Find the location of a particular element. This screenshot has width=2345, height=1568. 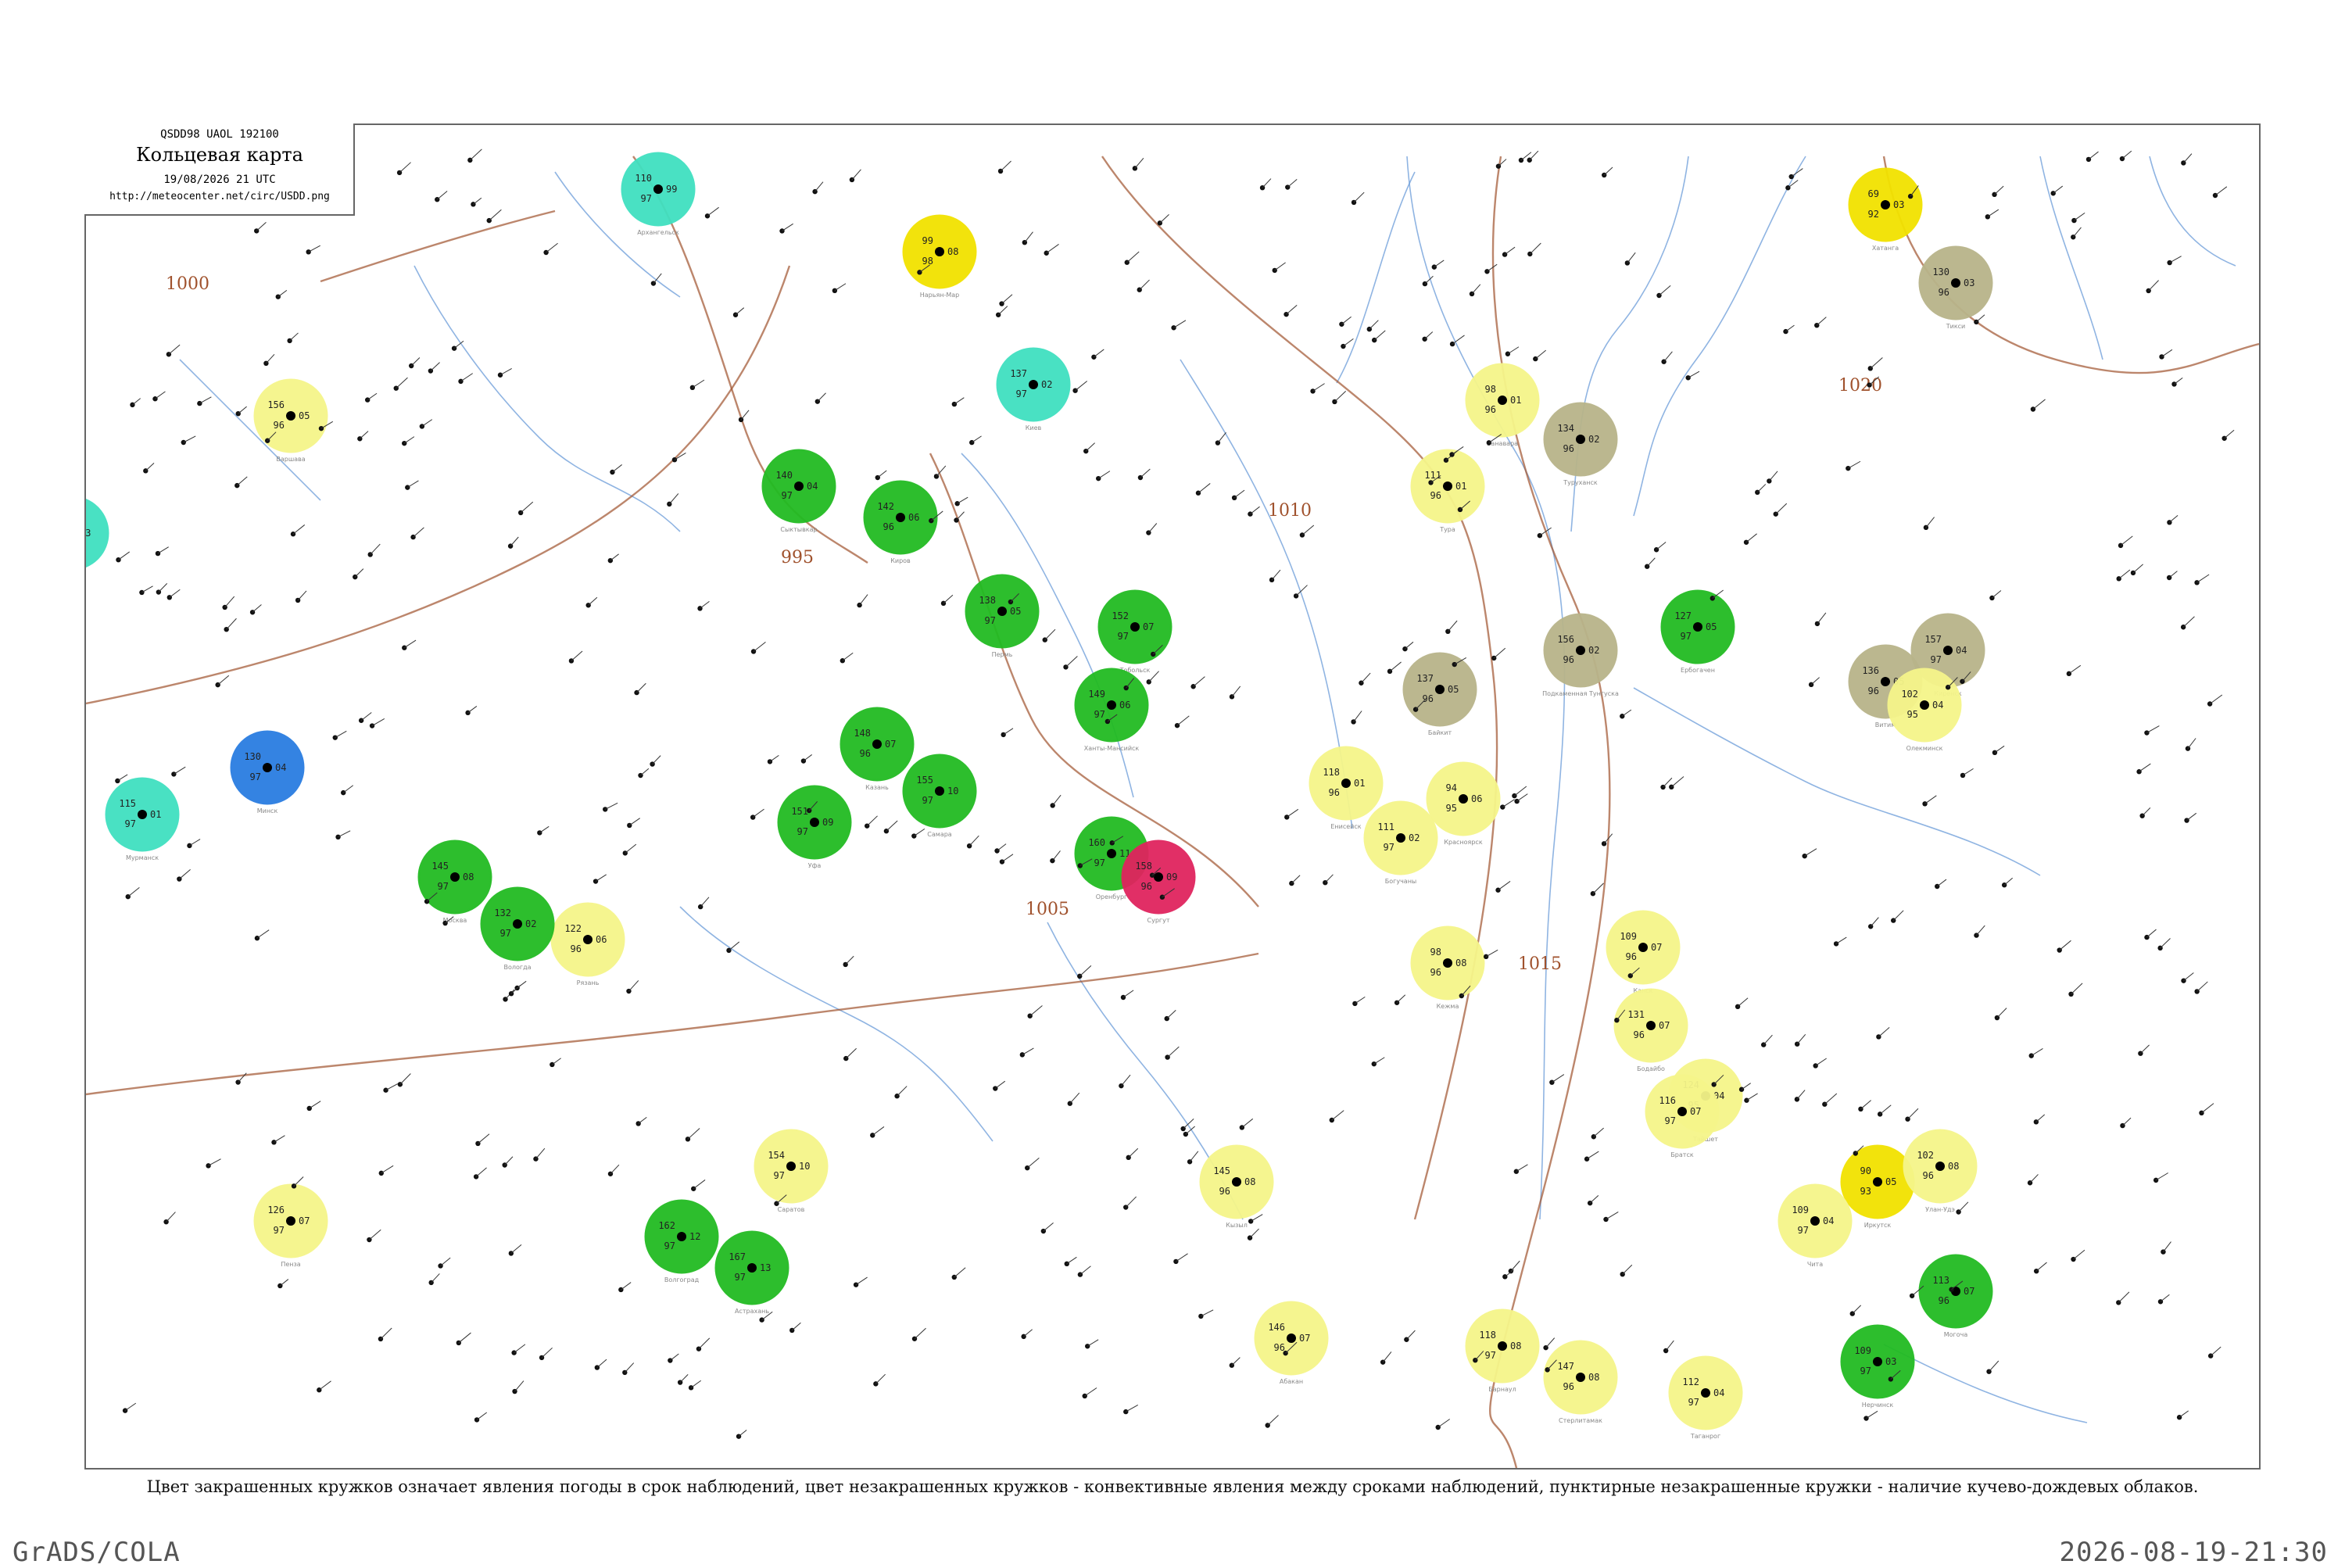

station-marker: 147 96 08 Стерлитамак is located at coordinates (1580, 1382).